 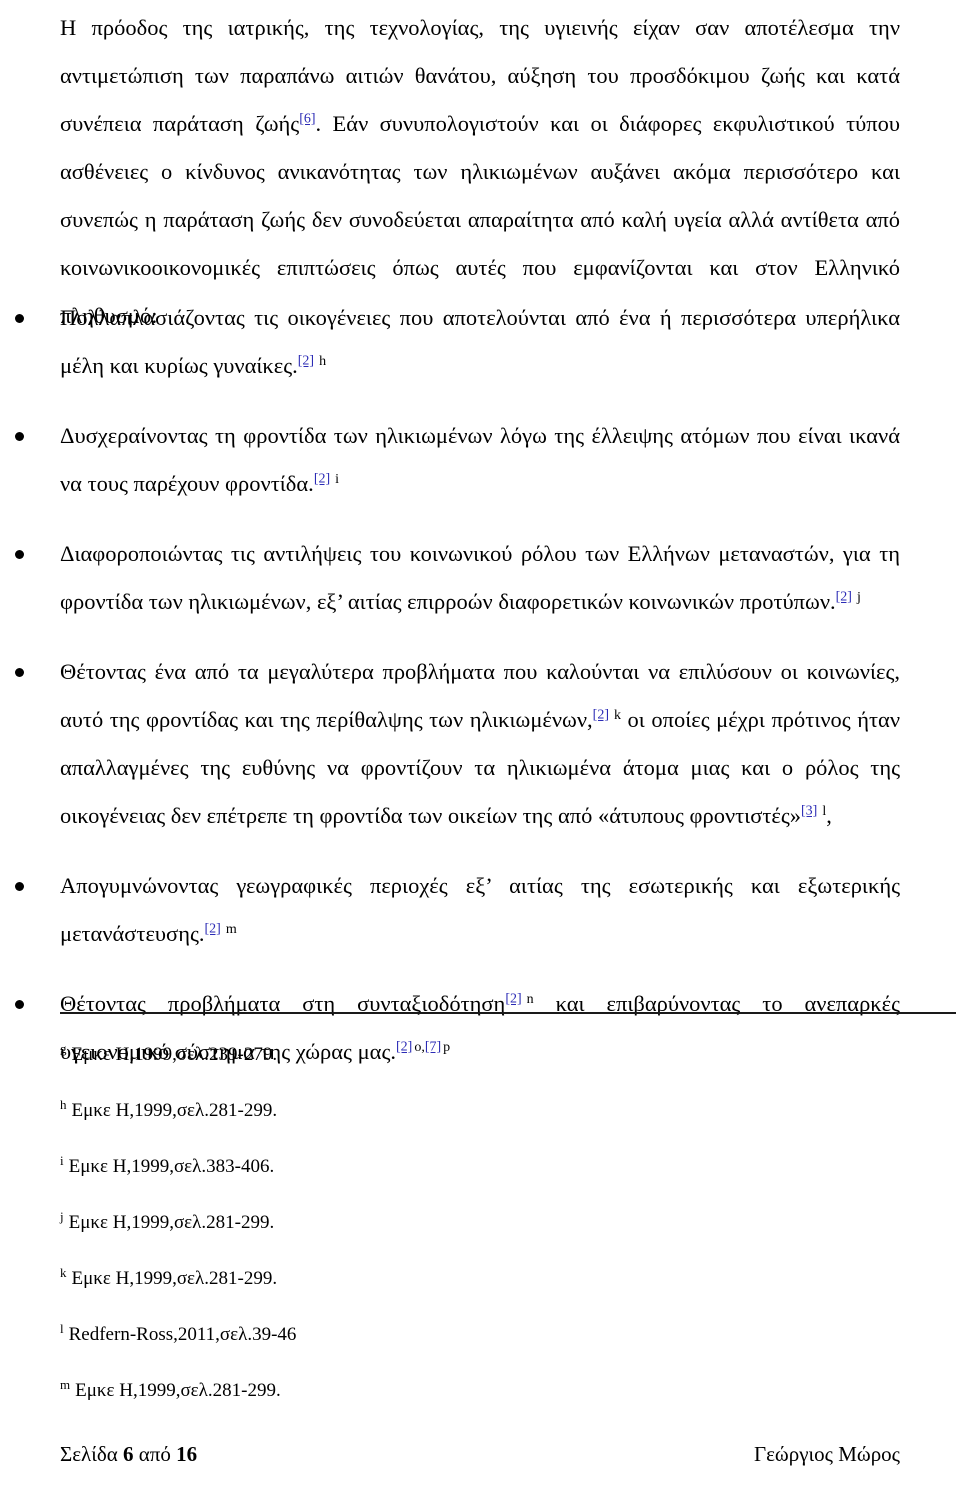 What do you see at coordinates (410, 1167) in the screenshot?
I see `footnote-entry: i Εμκε Η,1999,σελ.383-406.` at bounding box center [410, 1167].